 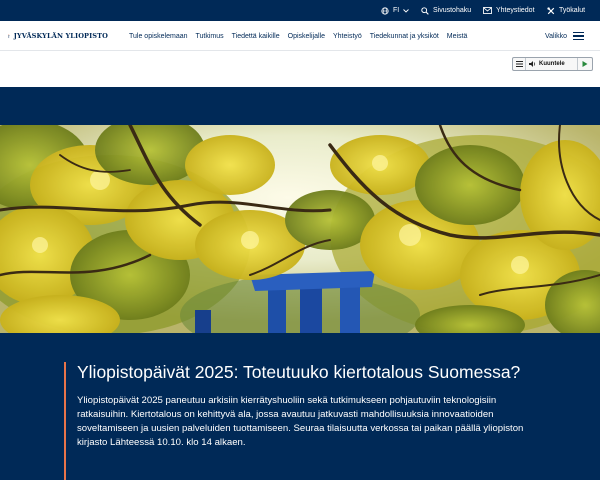 I want to click on nav-item-tiedetta-kaikille: Tiedettä kaikille, so click(x=256, y=36).